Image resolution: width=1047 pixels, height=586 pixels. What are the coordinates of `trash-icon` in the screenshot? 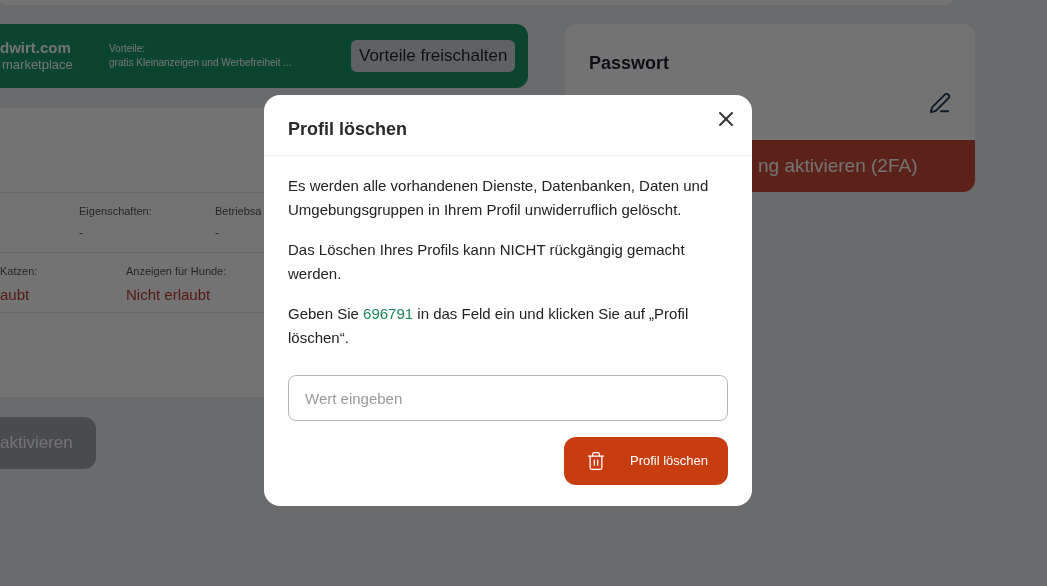 It's located at (596, 461).